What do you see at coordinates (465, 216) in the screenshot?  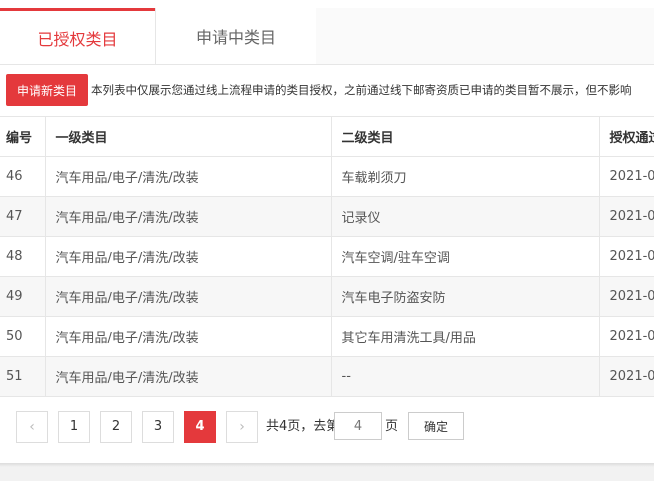 I see `cell-level2-category: 记录仪` at bounding box center [465, 216].